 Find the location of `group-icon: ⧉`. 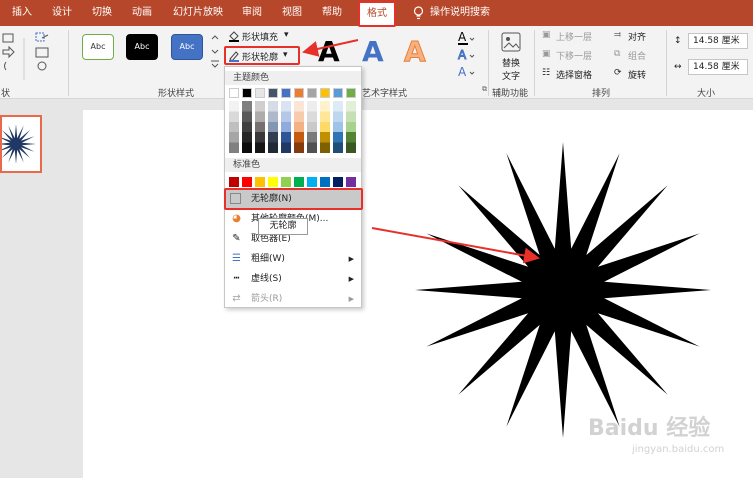

group-icon: ⧉ is located at coordinates (617, 54).